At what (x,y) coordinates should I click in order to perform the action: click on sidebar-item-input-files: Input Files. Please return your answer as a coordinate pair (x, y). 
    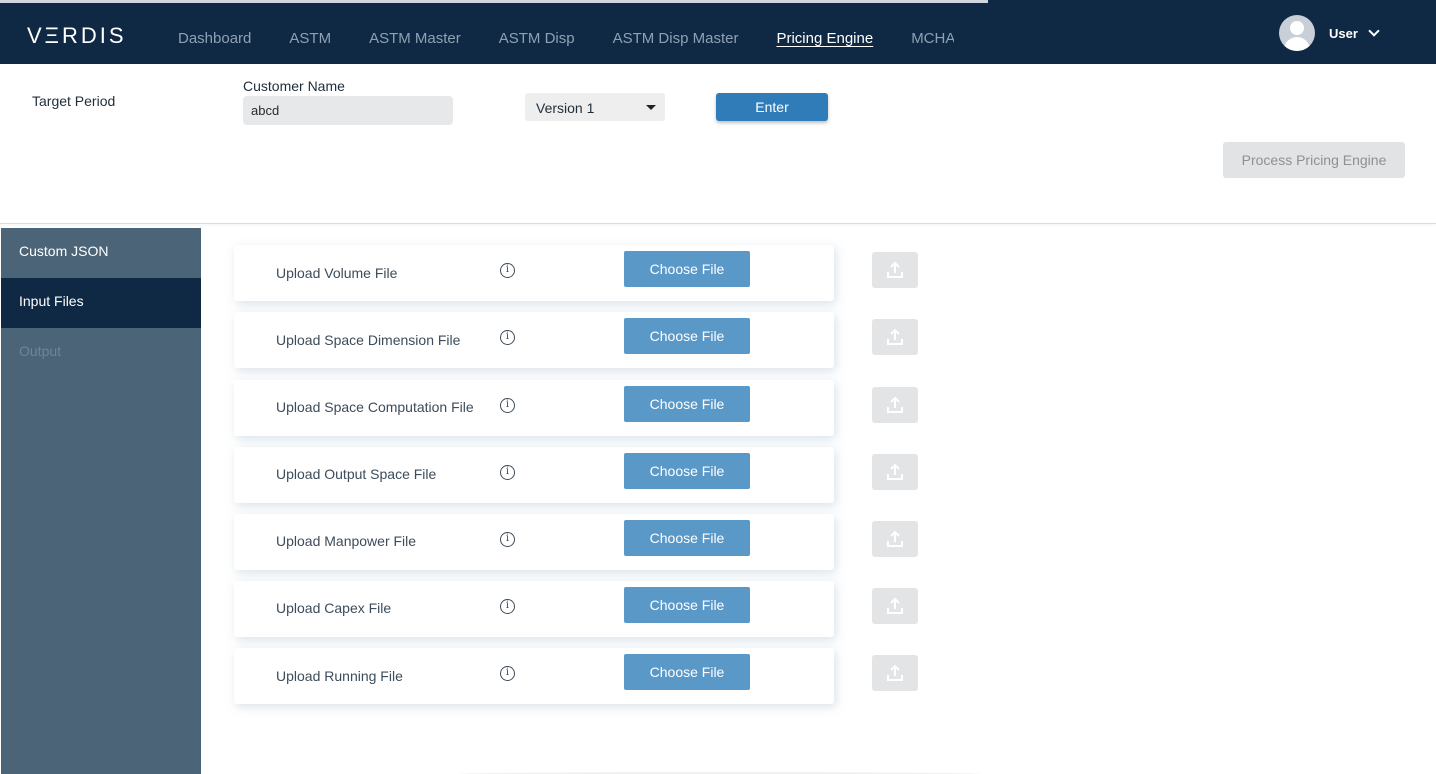
    Looking at the image, I should click on (101, 303).